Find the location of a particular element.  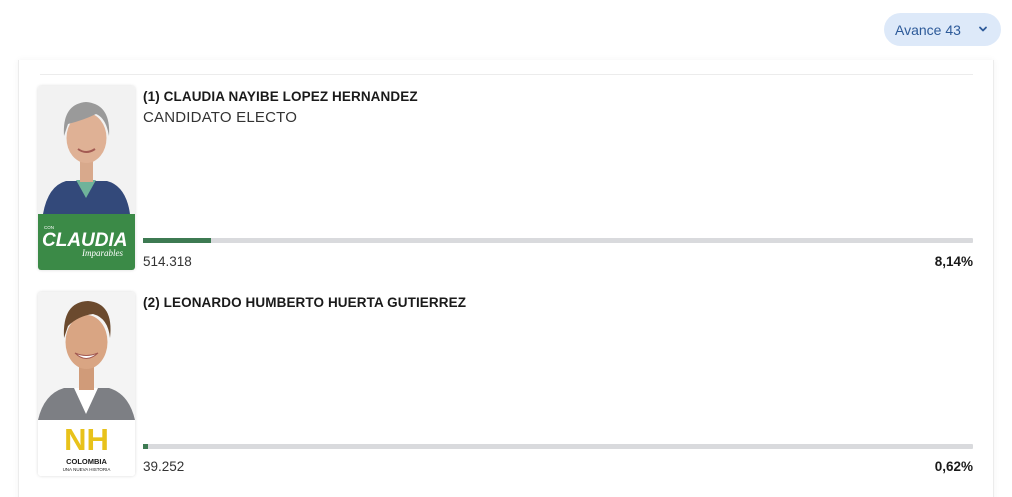

avance-label: Avance 43 is located at coordinates (928, 29).